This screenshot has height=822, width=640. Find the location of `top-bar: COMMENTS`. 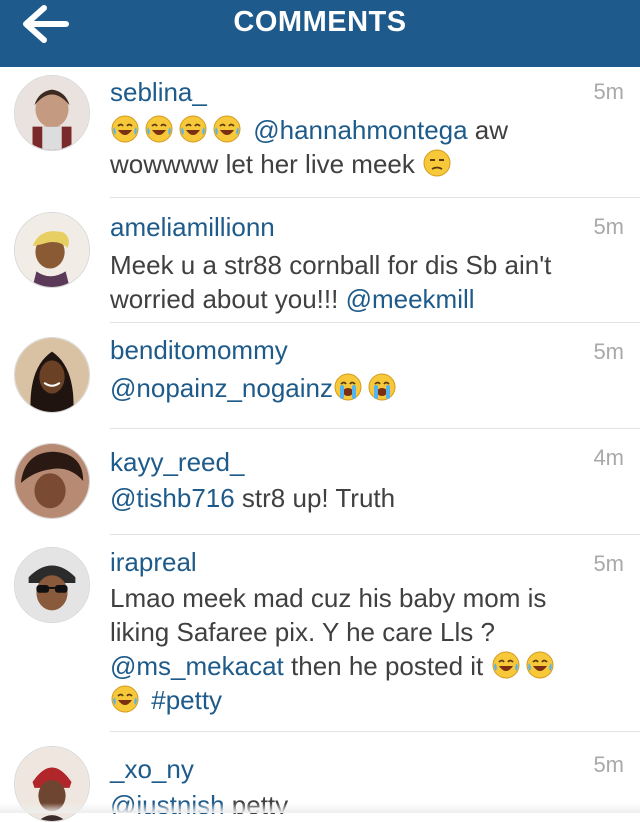

top-bar: COMMENTS is located at coordinates (320, 33).